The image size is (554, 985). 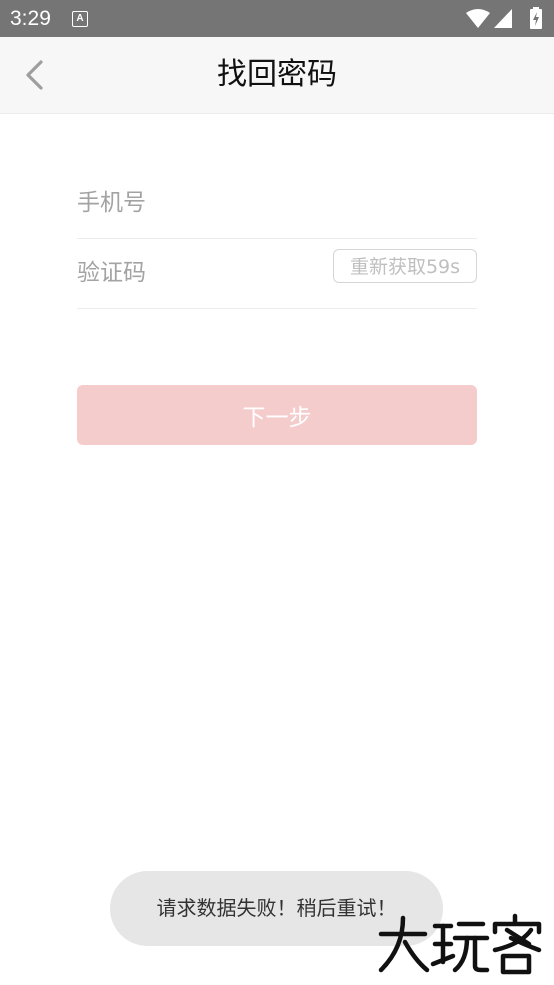 I want to click on code-field-row: 重新获取59s, so click(x=277, y=273).